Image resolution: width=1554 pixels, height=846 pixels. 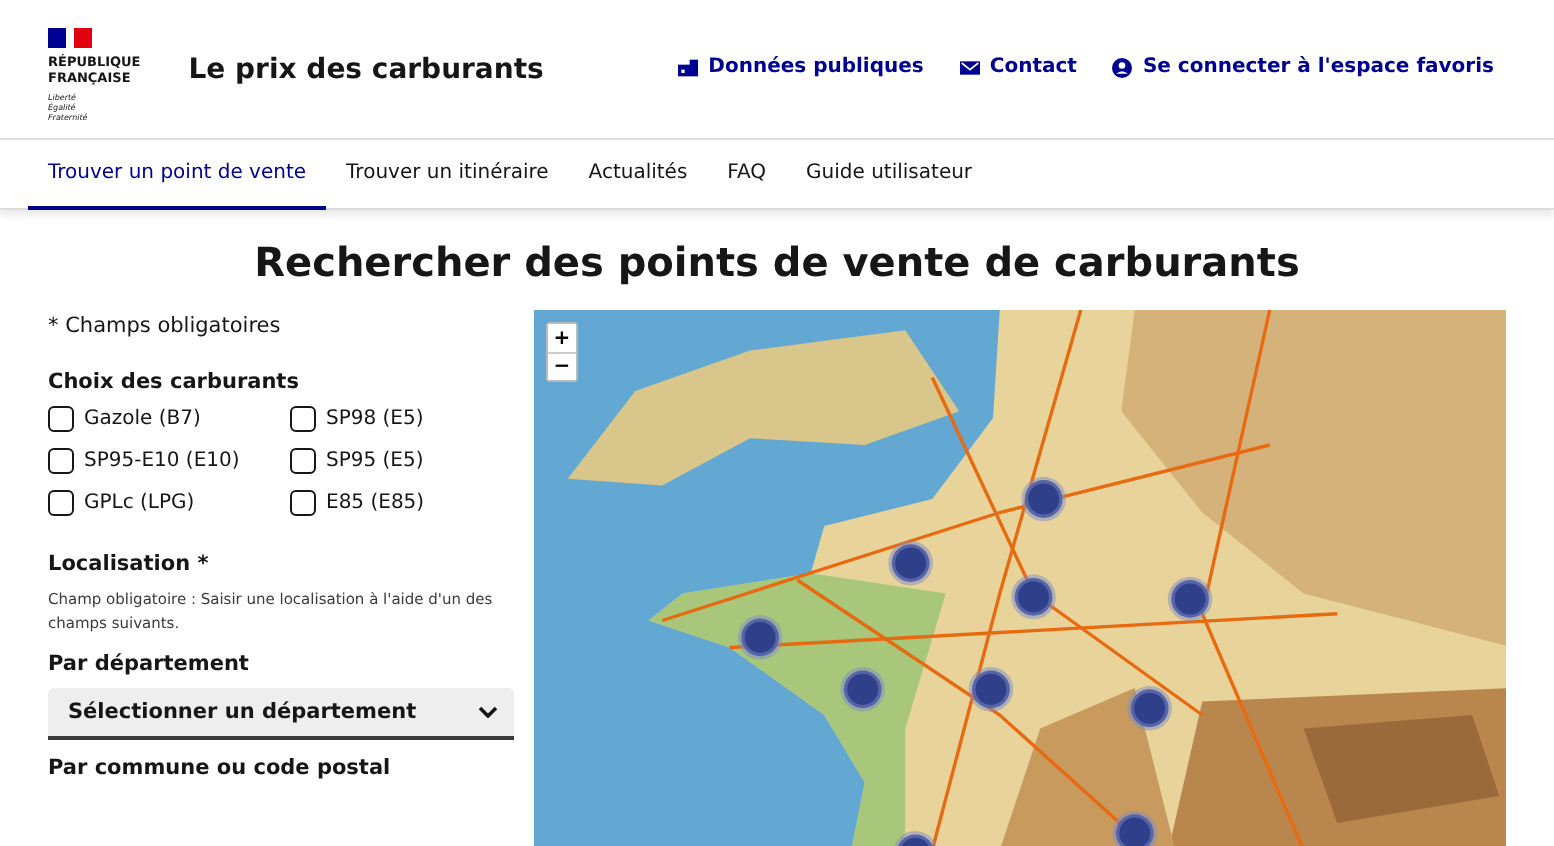 What do you see at coordinates (142, 419) in the screenshot?
I see `checkbox-label: Gazole (B7)` at bounding box center [142, 419].